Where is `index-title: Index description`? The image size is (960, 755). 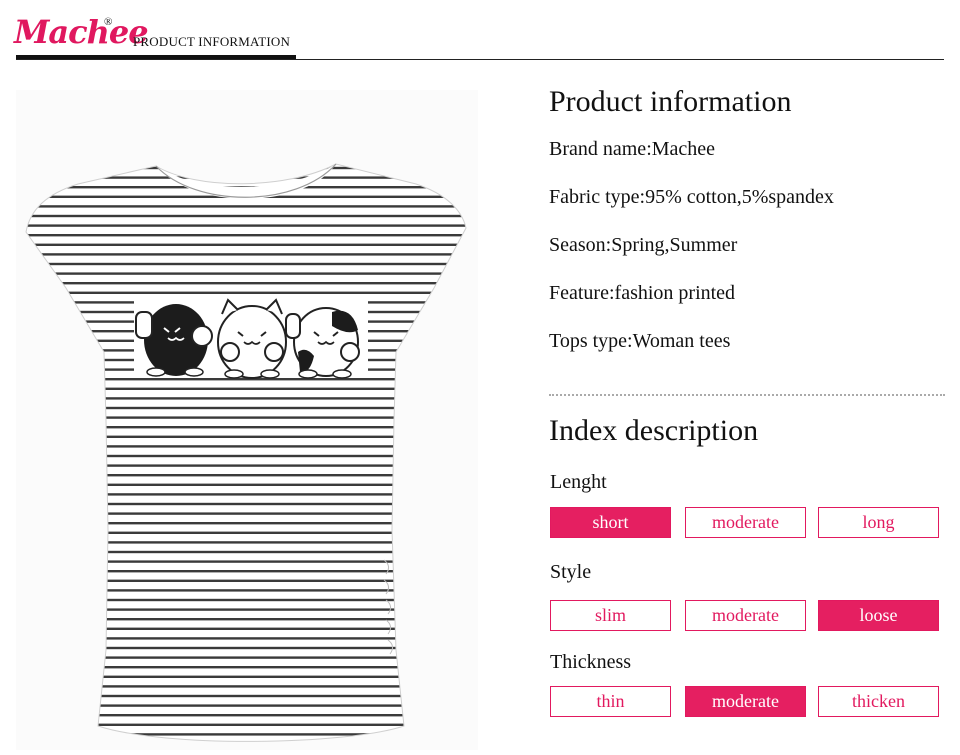
index-title: Index description is located at coordinates (654, 430).